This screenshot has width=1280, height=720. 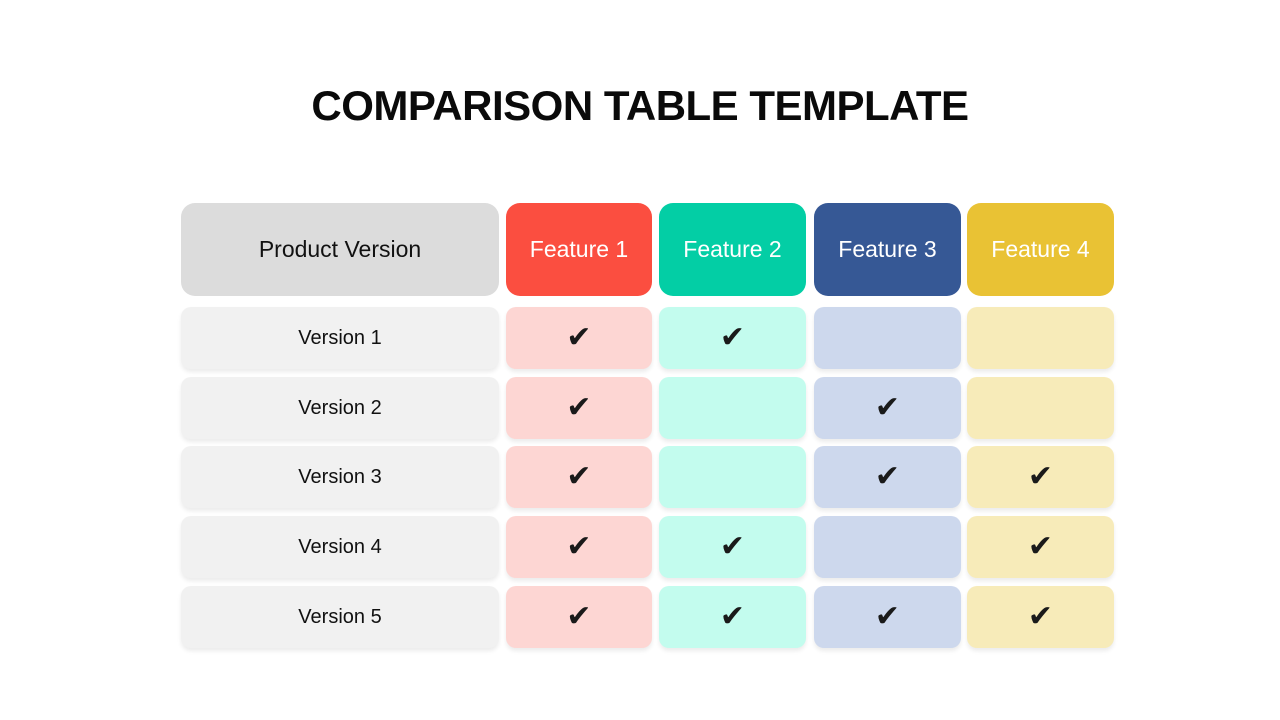 What do you see at coordinates (340, 547) in the screenshot?
I see `row-label: Version 4` at bounding box center [340, 547].